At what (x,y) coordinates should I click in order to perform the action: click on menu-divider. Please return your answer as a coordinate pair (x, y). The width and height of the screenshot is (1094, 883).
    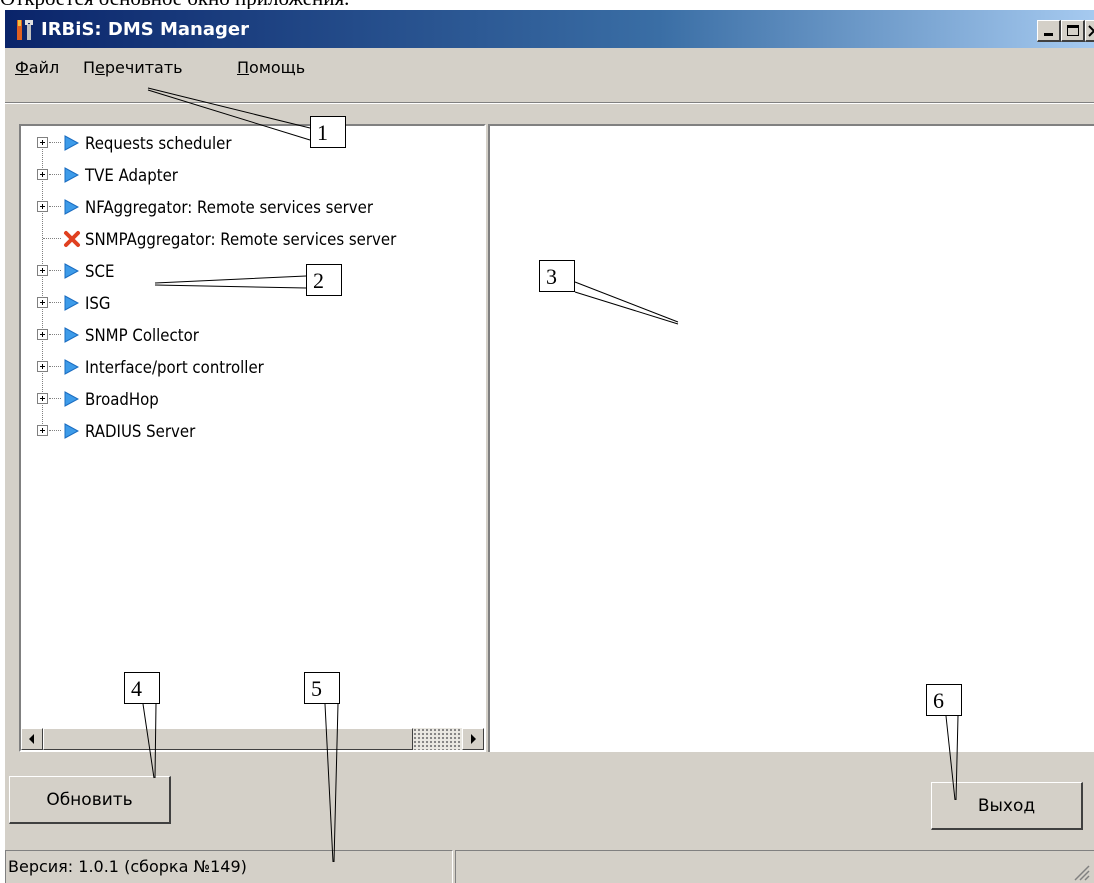
    Looking at the image, I should click on (549, 103).